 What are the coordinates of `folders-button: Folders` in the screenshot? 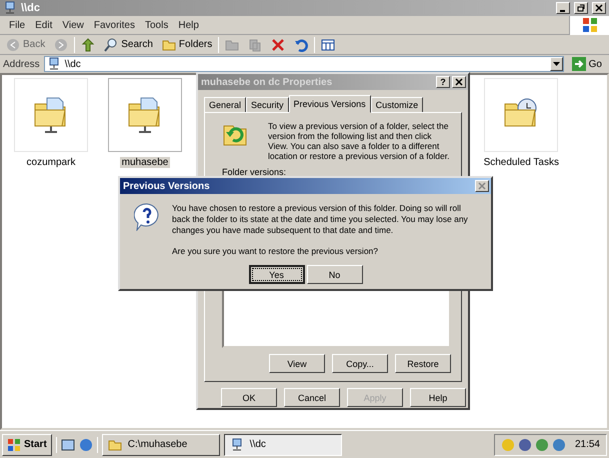 It's located at (187, 45).